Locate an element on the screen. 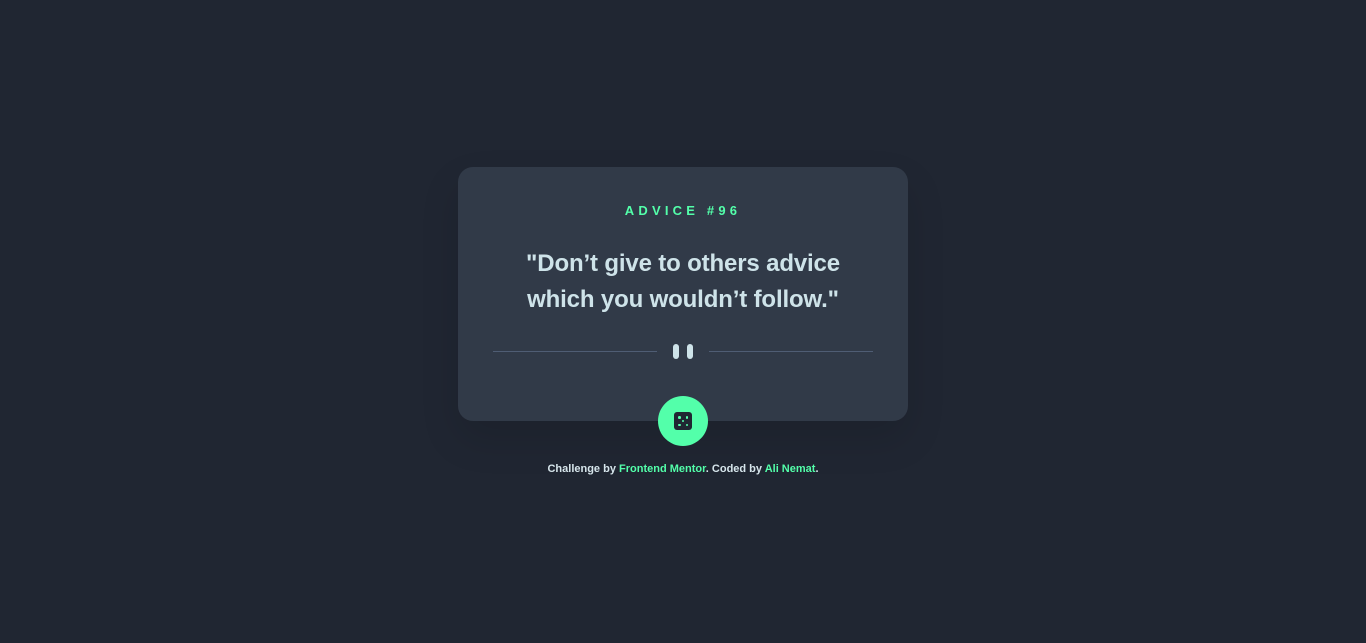 The width and height of the screenshot is (1366, 643). pause-icon is located at coordinates (683, 351).